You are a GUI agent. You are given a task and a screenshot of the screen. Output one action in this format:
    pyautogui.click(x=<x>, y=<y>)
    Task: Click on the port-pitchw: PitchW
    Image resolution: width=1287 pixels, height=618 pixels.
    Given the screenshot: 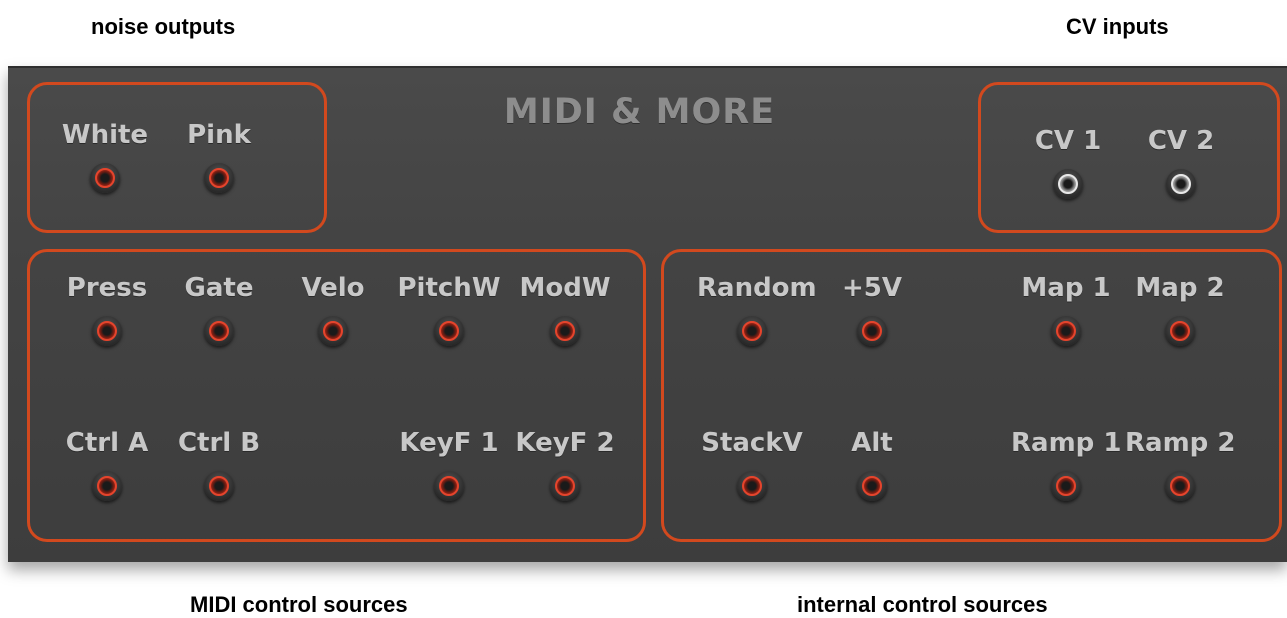 What is the action you would take?
    pyautogui.click(x=449, y=323)
    